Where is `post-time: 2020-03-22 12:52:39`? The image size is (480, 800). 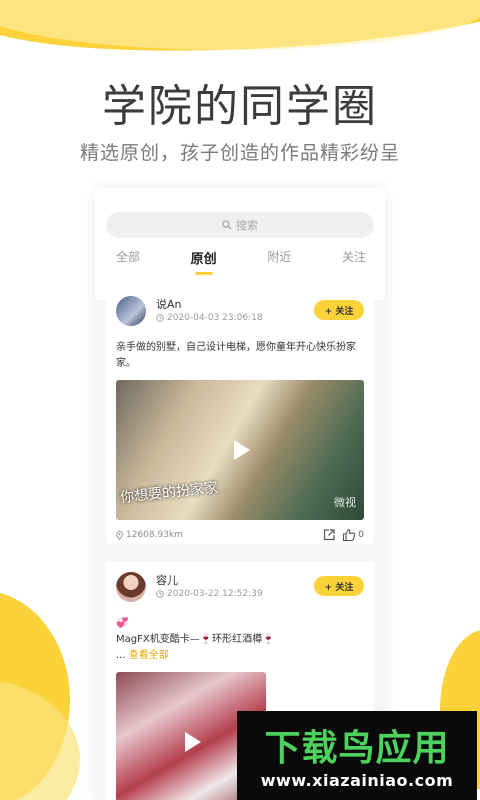
post-time: 2020-03-22 12:52:39 is located at coordinates (209, 594).